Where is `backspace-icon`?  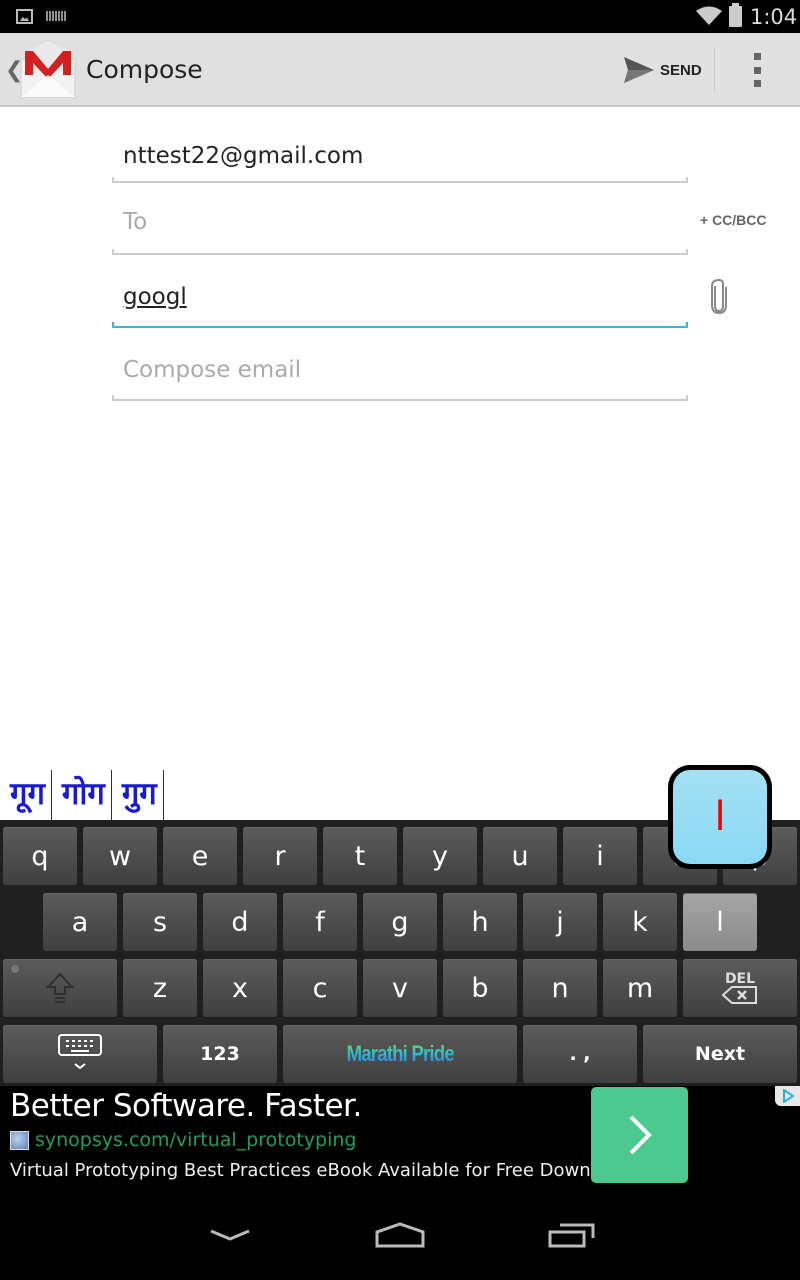
backspace-icon is located at coordinates (739, 995).